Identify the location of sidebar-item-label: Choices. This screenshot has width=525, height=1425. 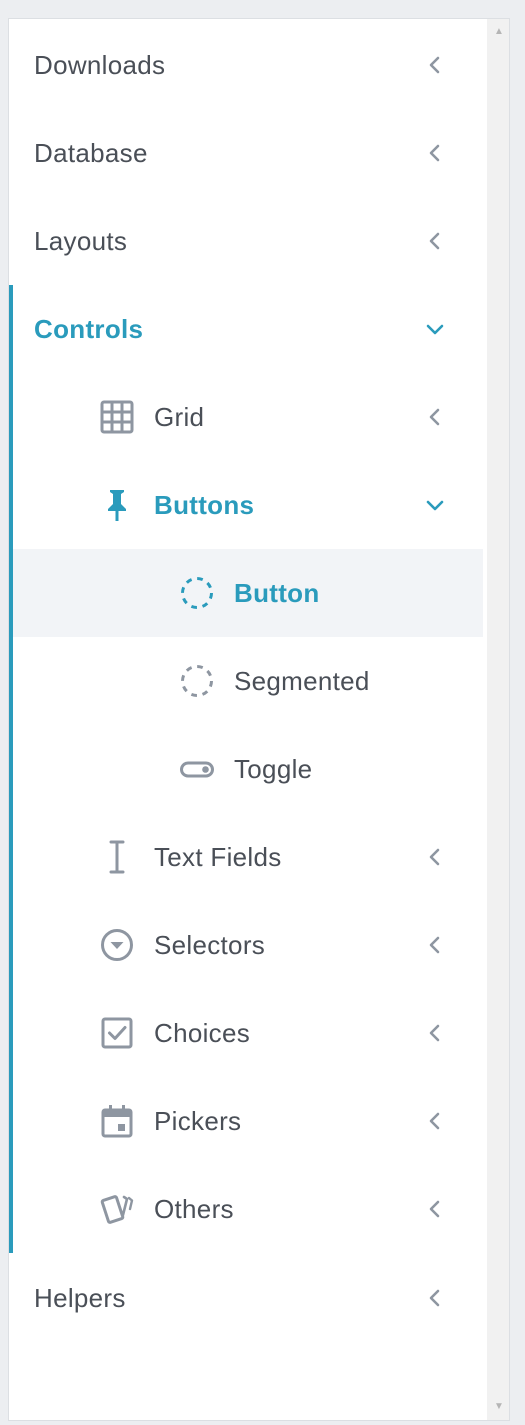
(202, 1033).